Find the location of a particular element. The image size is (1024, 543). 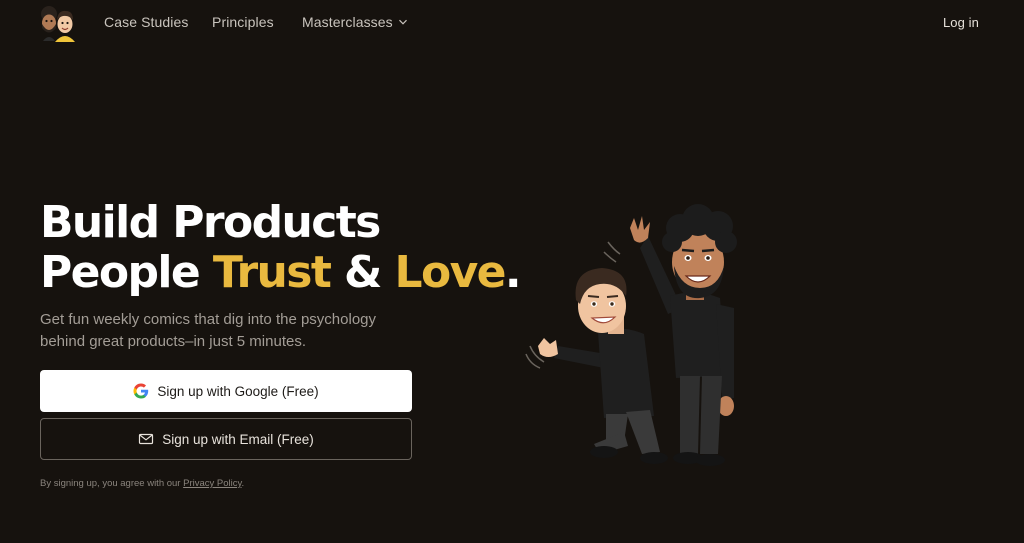

nav-masterclasses: Masterclasses is located at coordinates (355, 22).